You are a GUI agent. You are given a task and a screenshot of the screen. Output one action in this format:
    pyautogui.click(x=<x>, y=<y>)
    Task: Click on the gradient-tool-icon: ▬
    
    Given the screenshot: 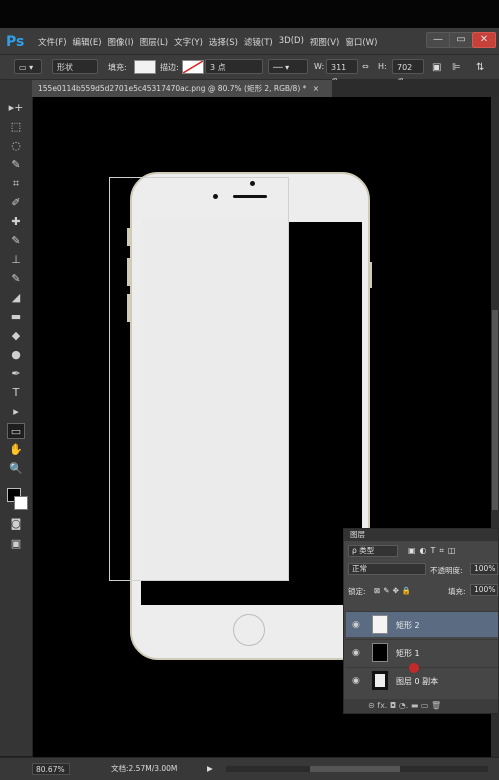 What is the action you would take?
    pyautogui.click(x=16, y=317)
    